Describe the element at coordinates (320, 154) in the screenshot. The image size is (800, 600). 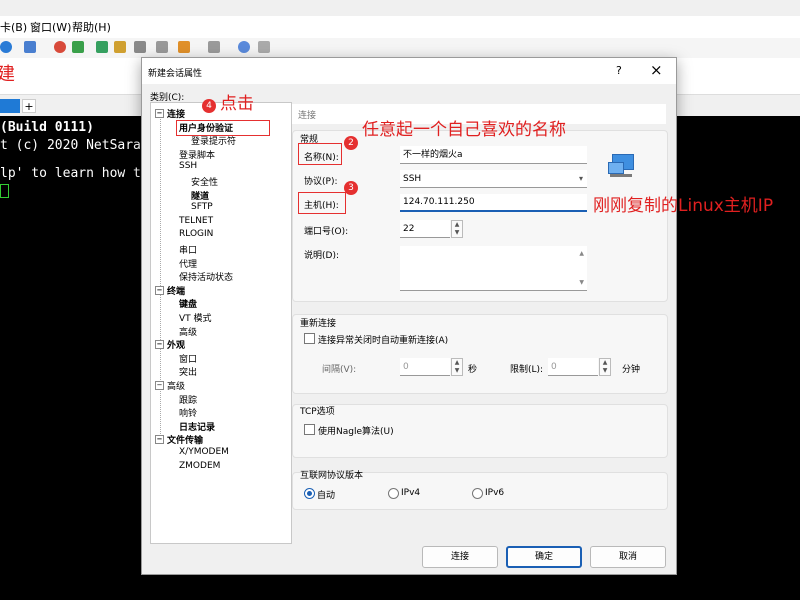
I see `highlight-name` at that location.